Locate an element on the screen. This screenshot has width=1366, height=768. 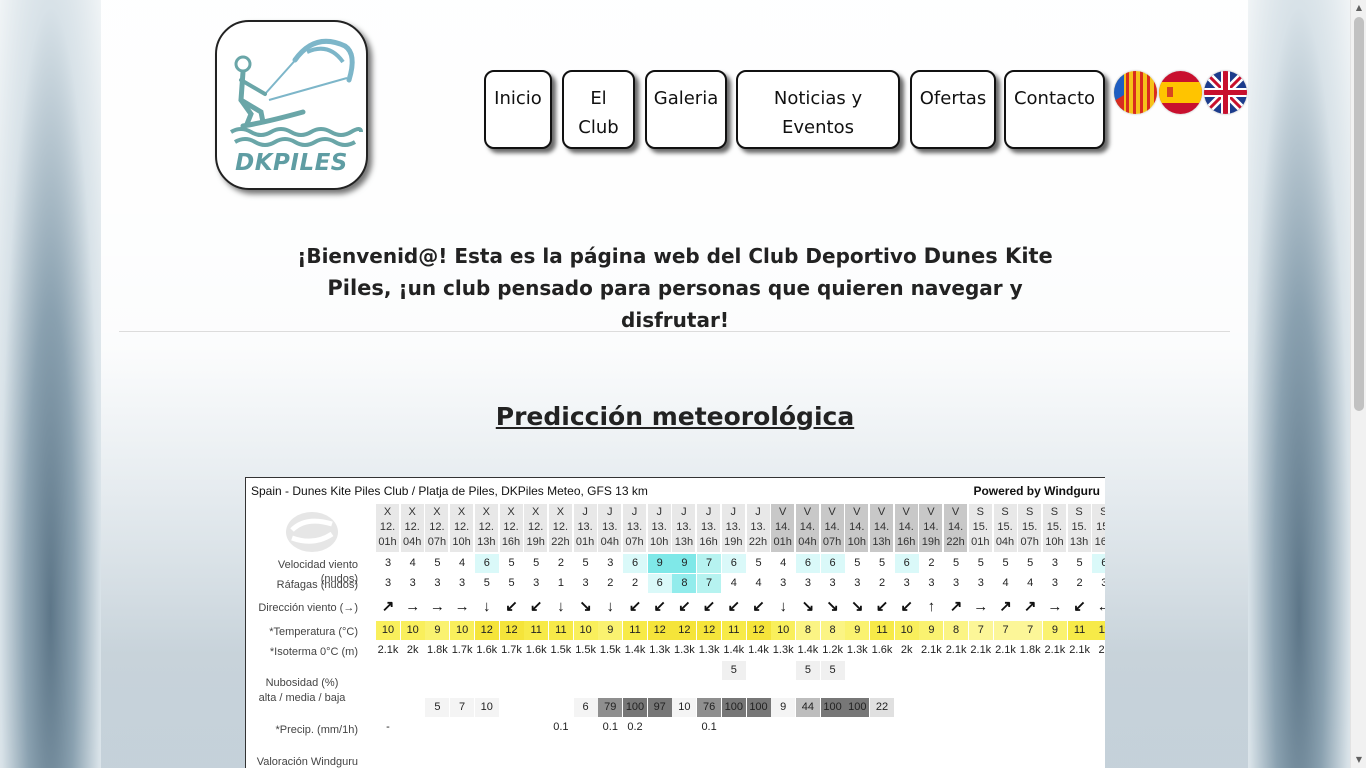
cloud-low-cell: 7 is located at coordinates (462, 707).